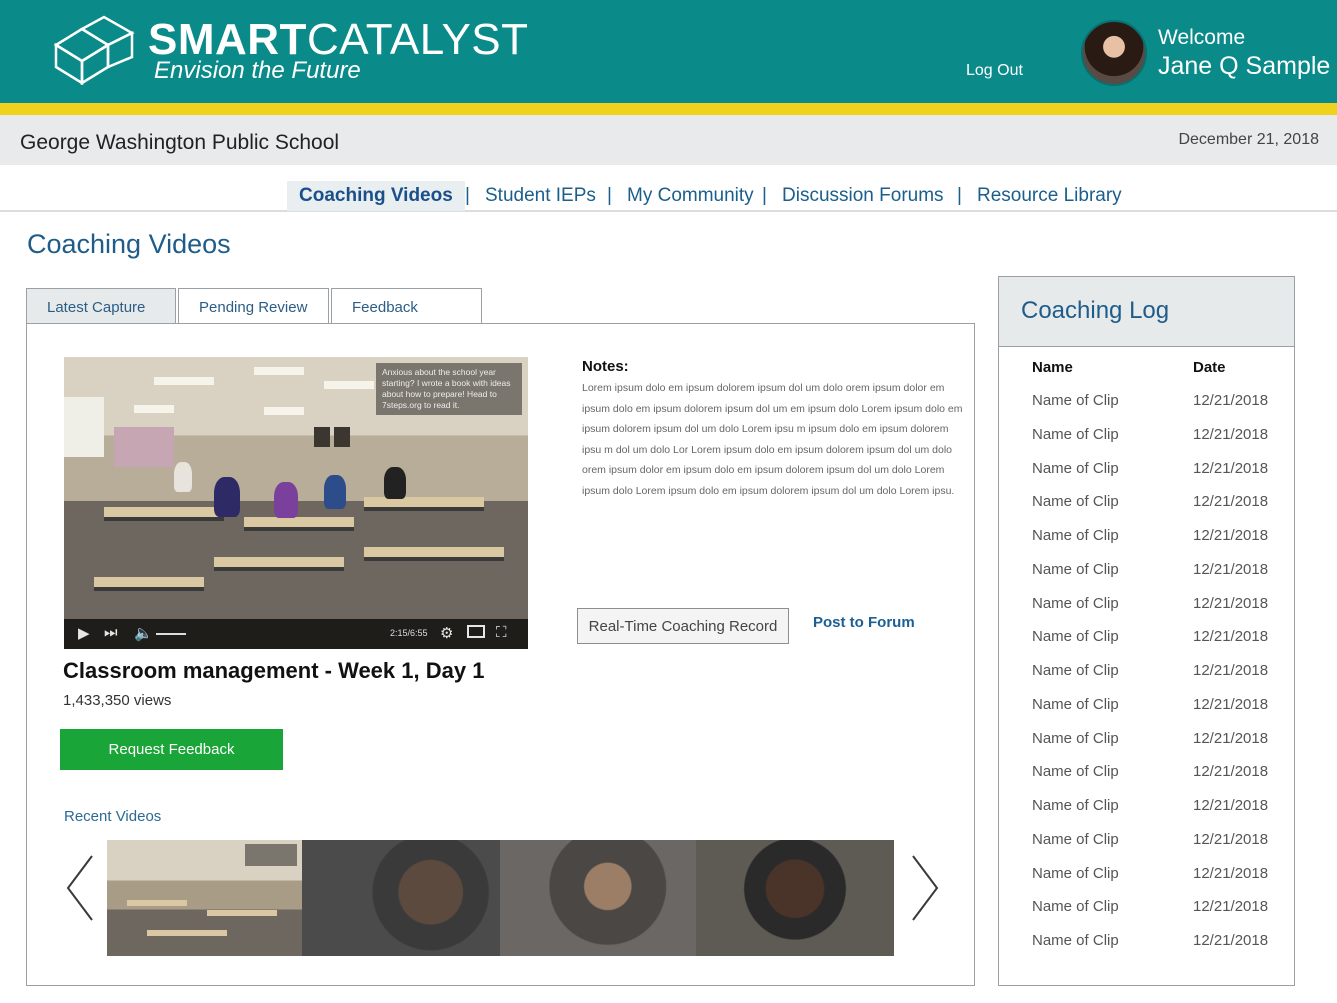 Image resolution: width=1337 pixels, height=1003 pixels. I want to click on school-name: George Washington Public School, so click(180, 142).